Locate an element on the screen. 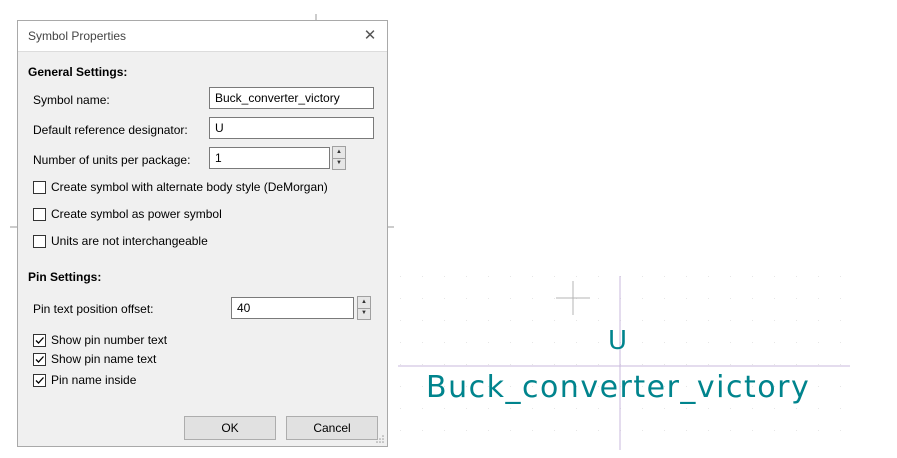 Image resolution: width=897 pixels, height=458 pixels. reference-designator-text: U is located at coordinates (617, 341).